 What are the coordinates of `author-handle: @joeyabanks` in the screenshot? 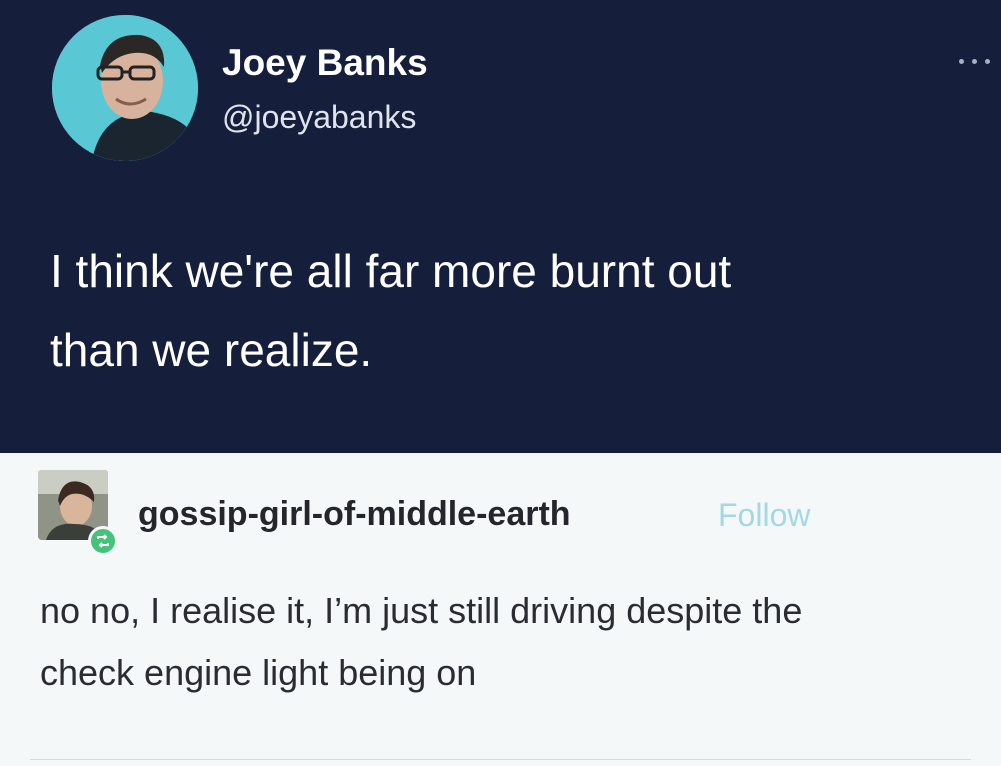 It's located at (319, 117).